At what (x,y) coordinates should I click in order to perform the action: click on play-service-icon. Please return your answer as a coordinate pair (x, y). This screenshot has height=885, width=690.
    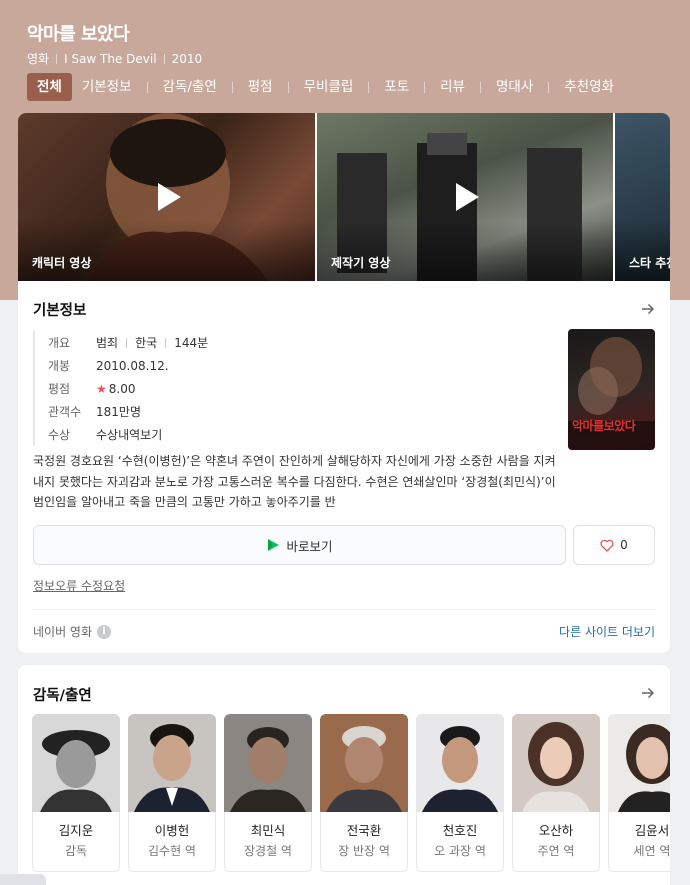
    Looking at the image, I should click on (274, 545).